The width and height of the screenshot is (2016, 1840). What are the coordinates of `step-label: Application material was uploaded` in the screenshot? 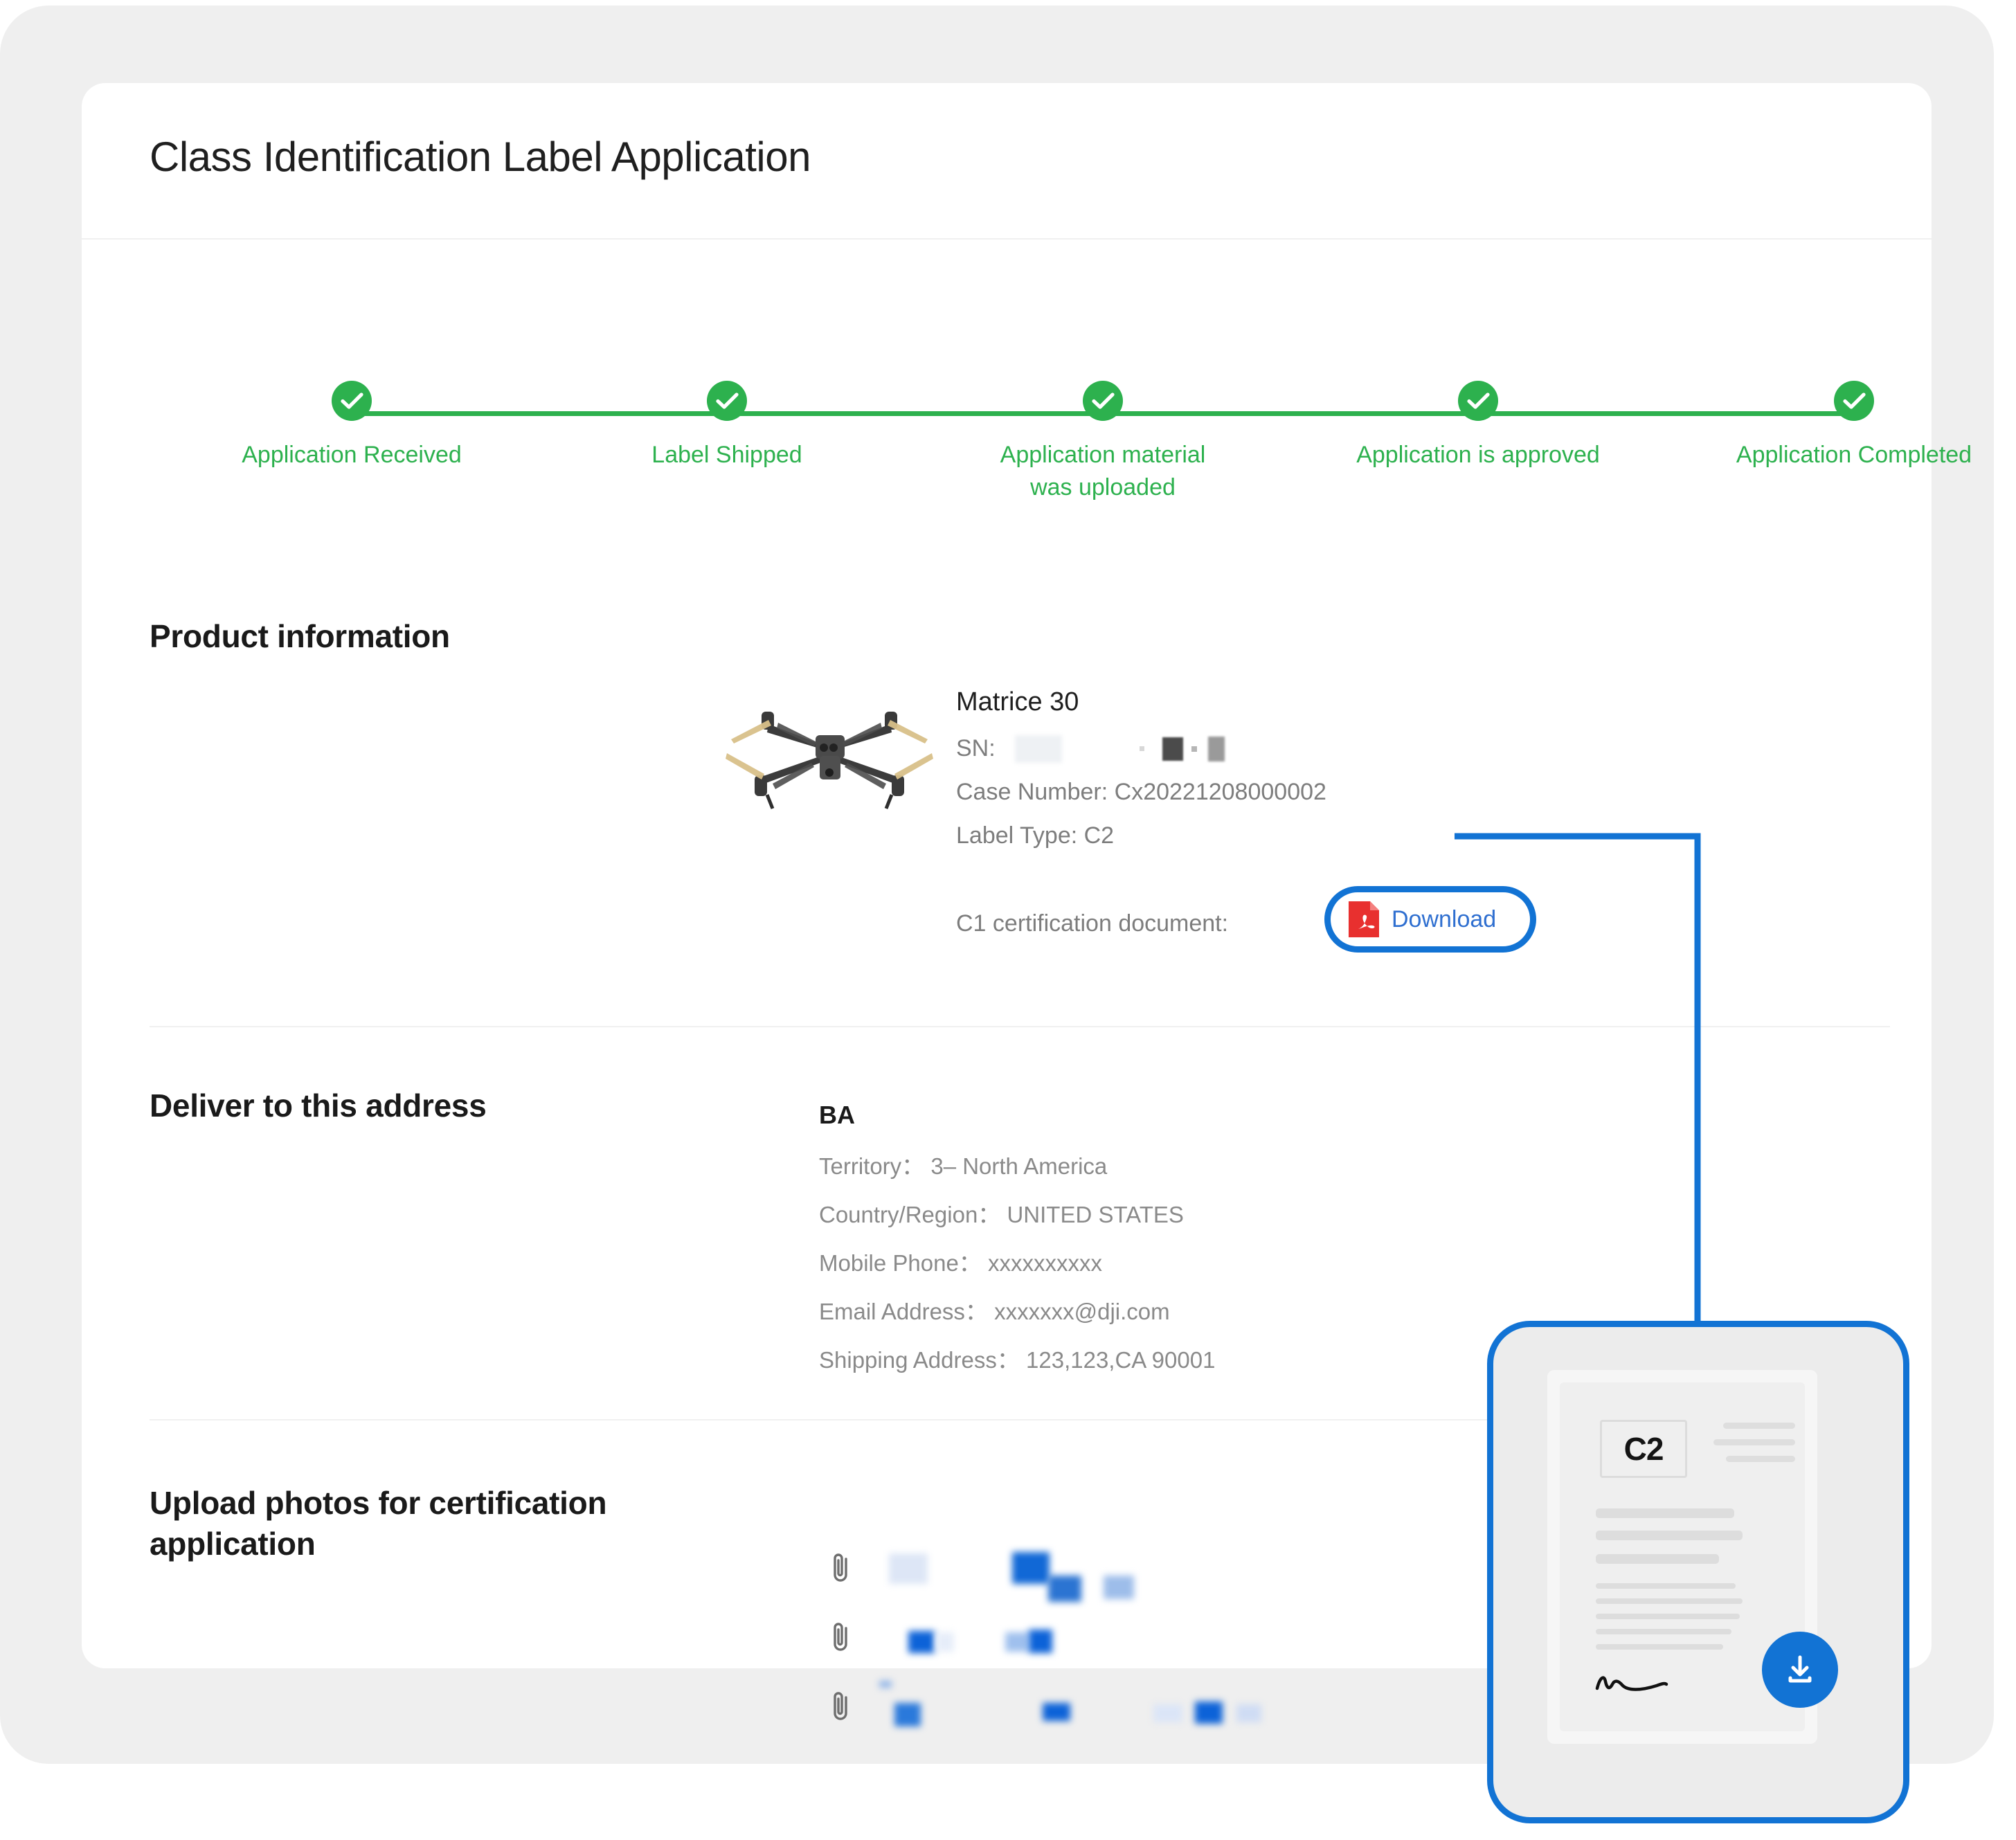 It's located at (1103, 471).